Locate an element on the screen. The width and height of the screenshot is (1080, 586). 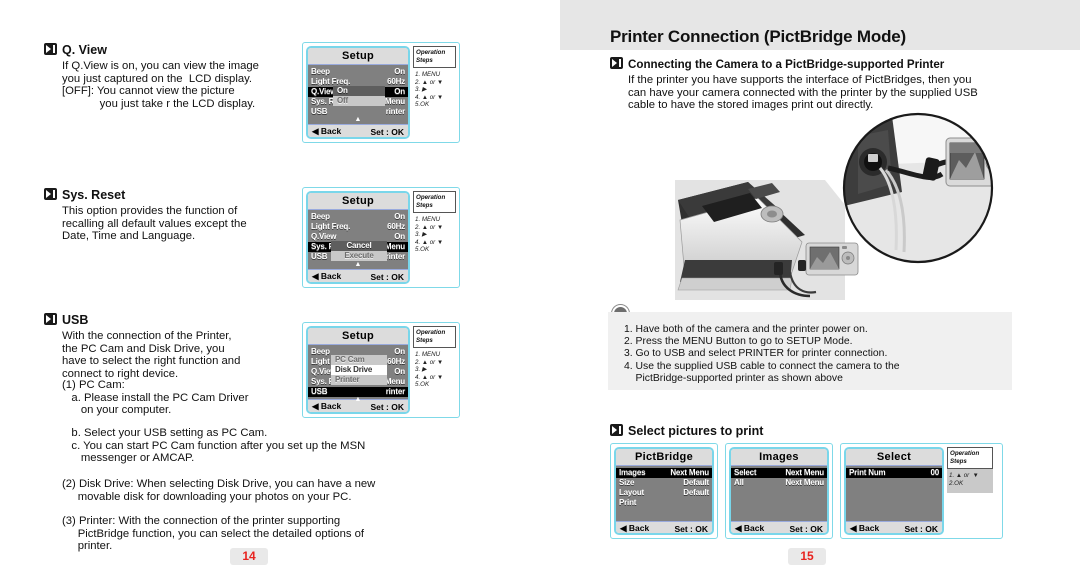
menu-row-label: Print Num is located at coordinates (867, 472).